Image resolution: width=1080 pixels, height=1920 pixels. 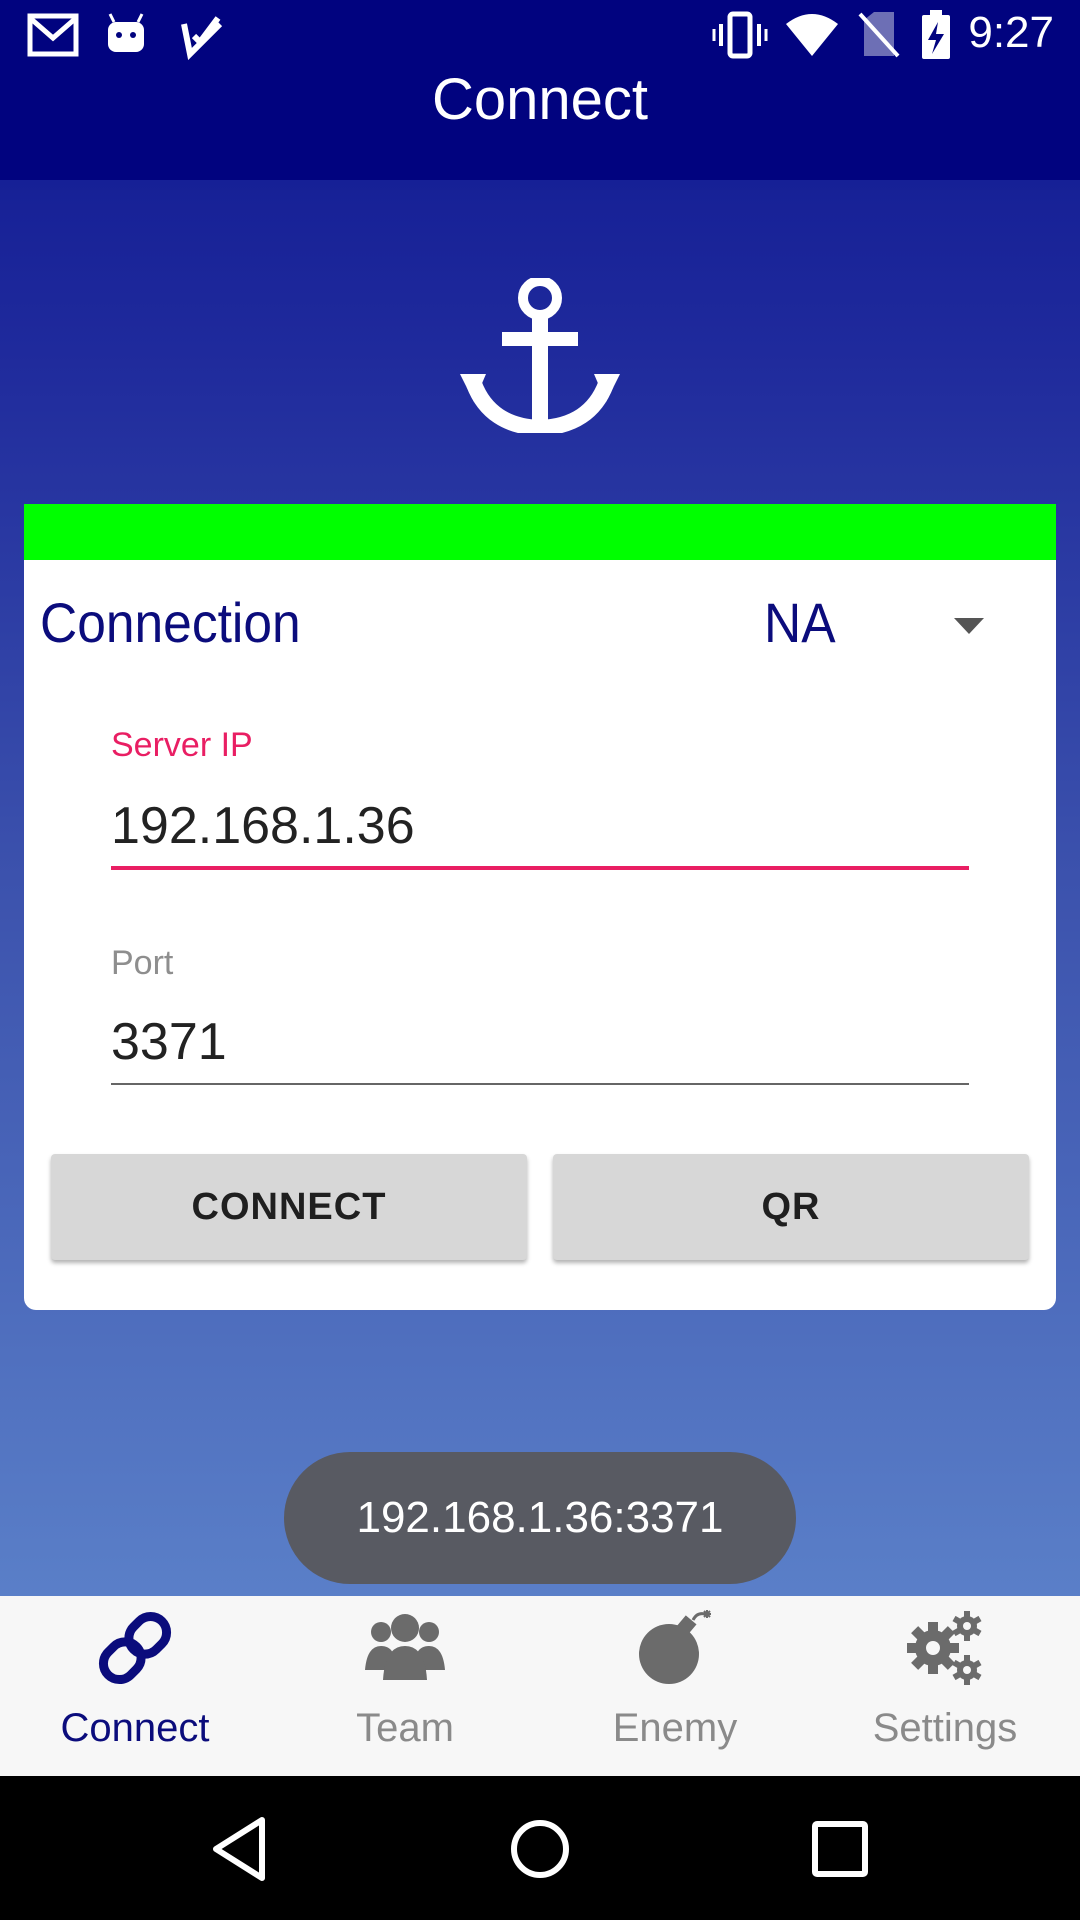 I want to click on connection-status-bar, so click(x=540, y=532).